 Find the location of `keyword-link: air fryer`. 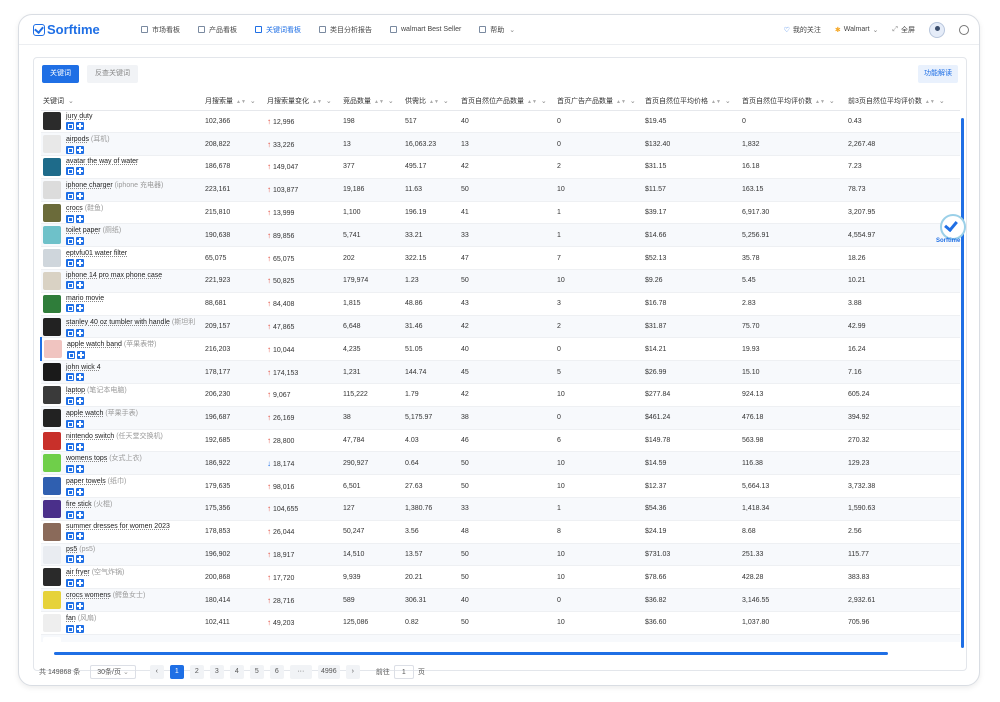

keyword-link: air fryer is located at coordinates (78, 572).